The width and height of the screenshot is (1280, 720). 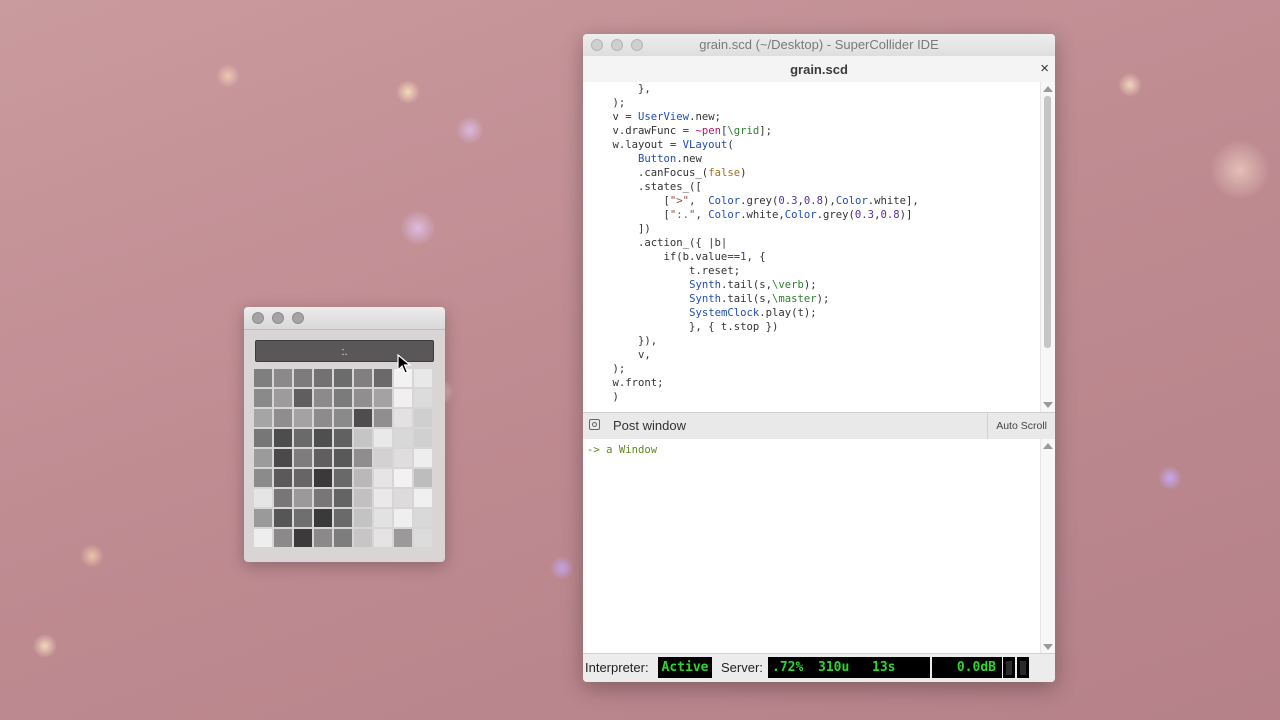 I want to click on editor-scroll-thumb, so click(x=1047, y=222).